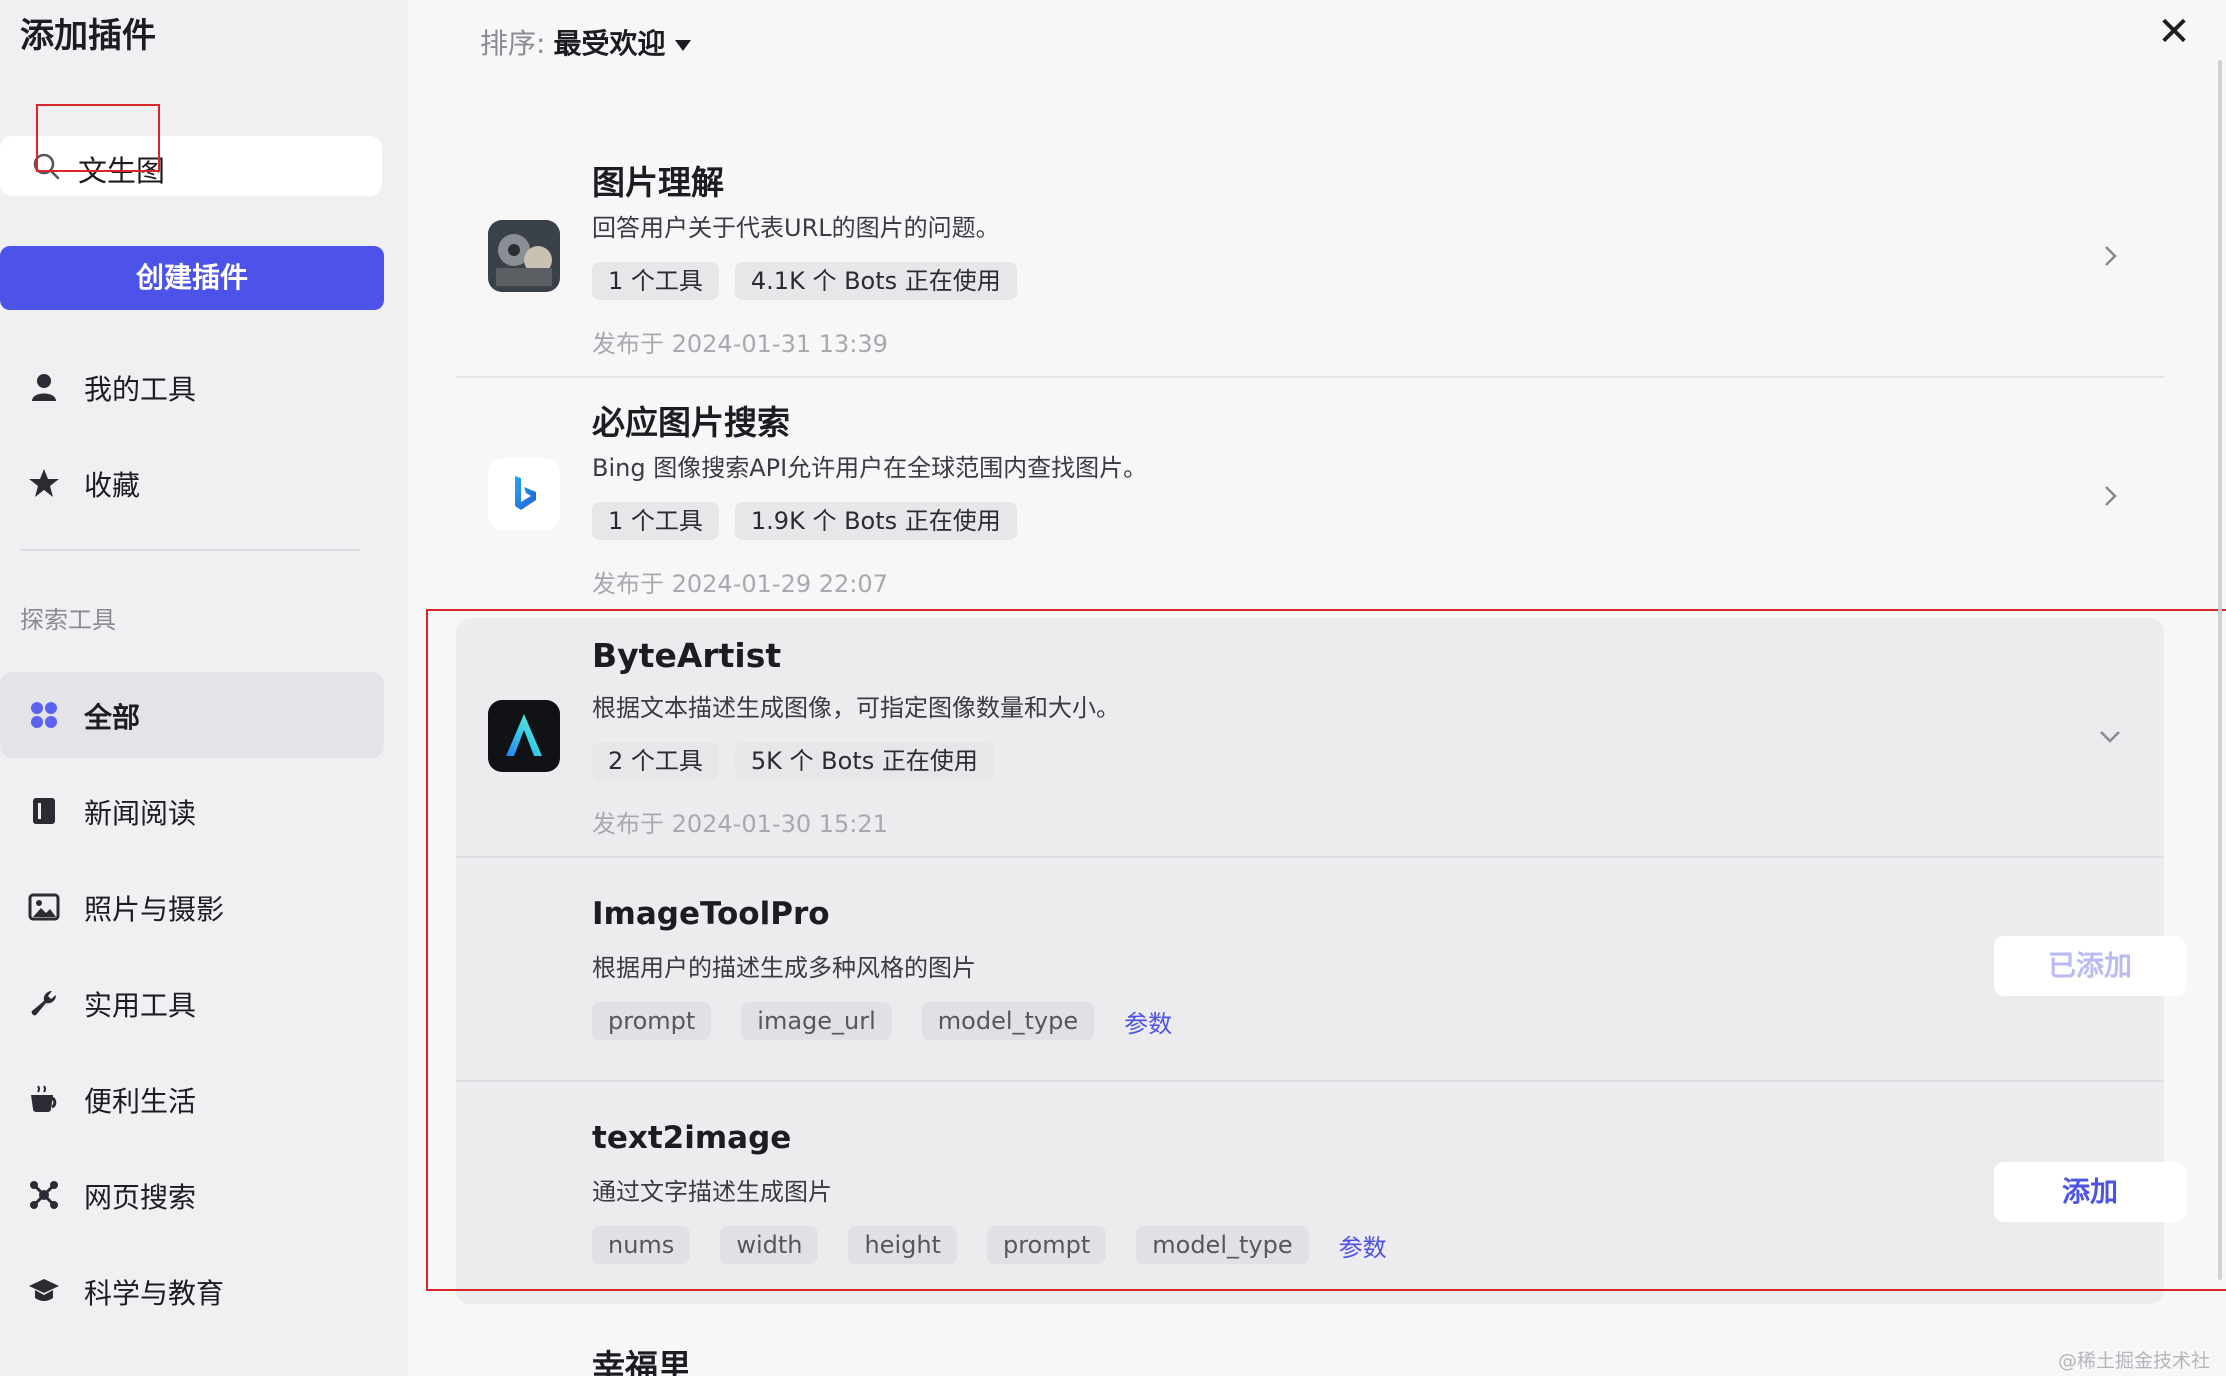  I want to click on usage-badge: 4.1K 个 Bots 正在使用, so click(875, 281).